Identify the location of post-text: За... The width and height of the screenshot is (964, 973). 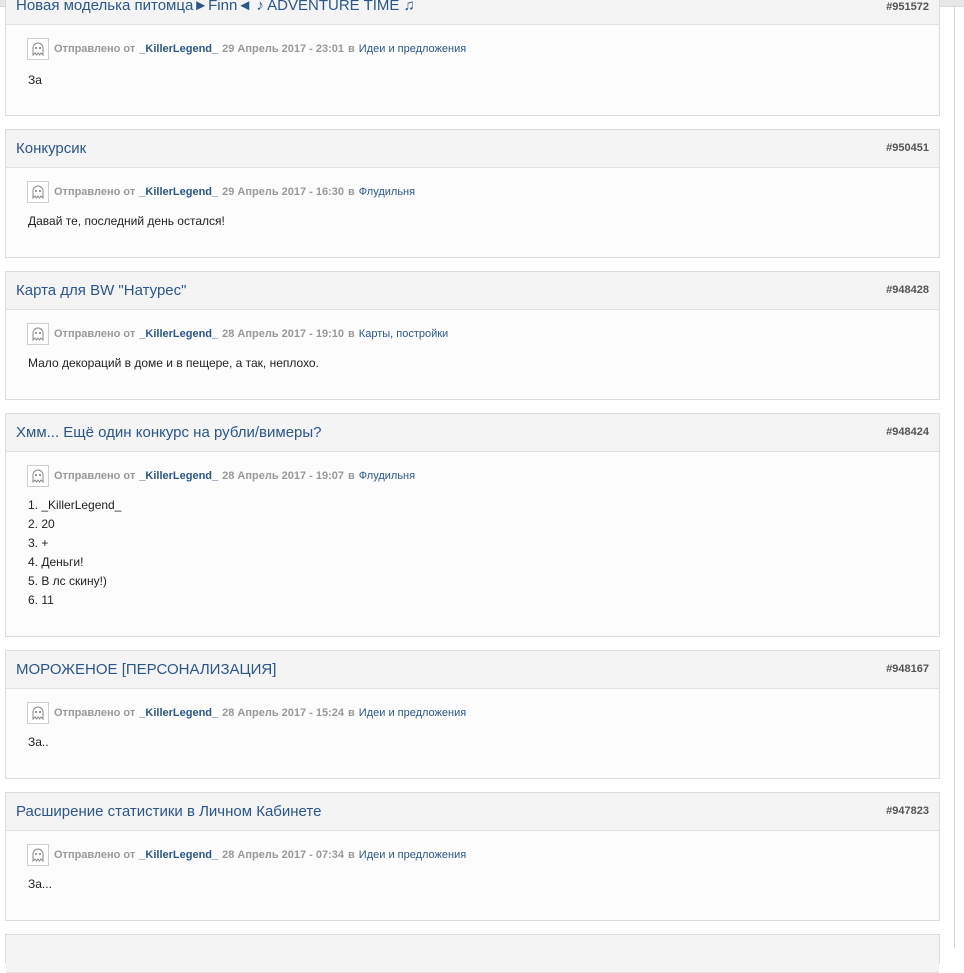
(38, 742).